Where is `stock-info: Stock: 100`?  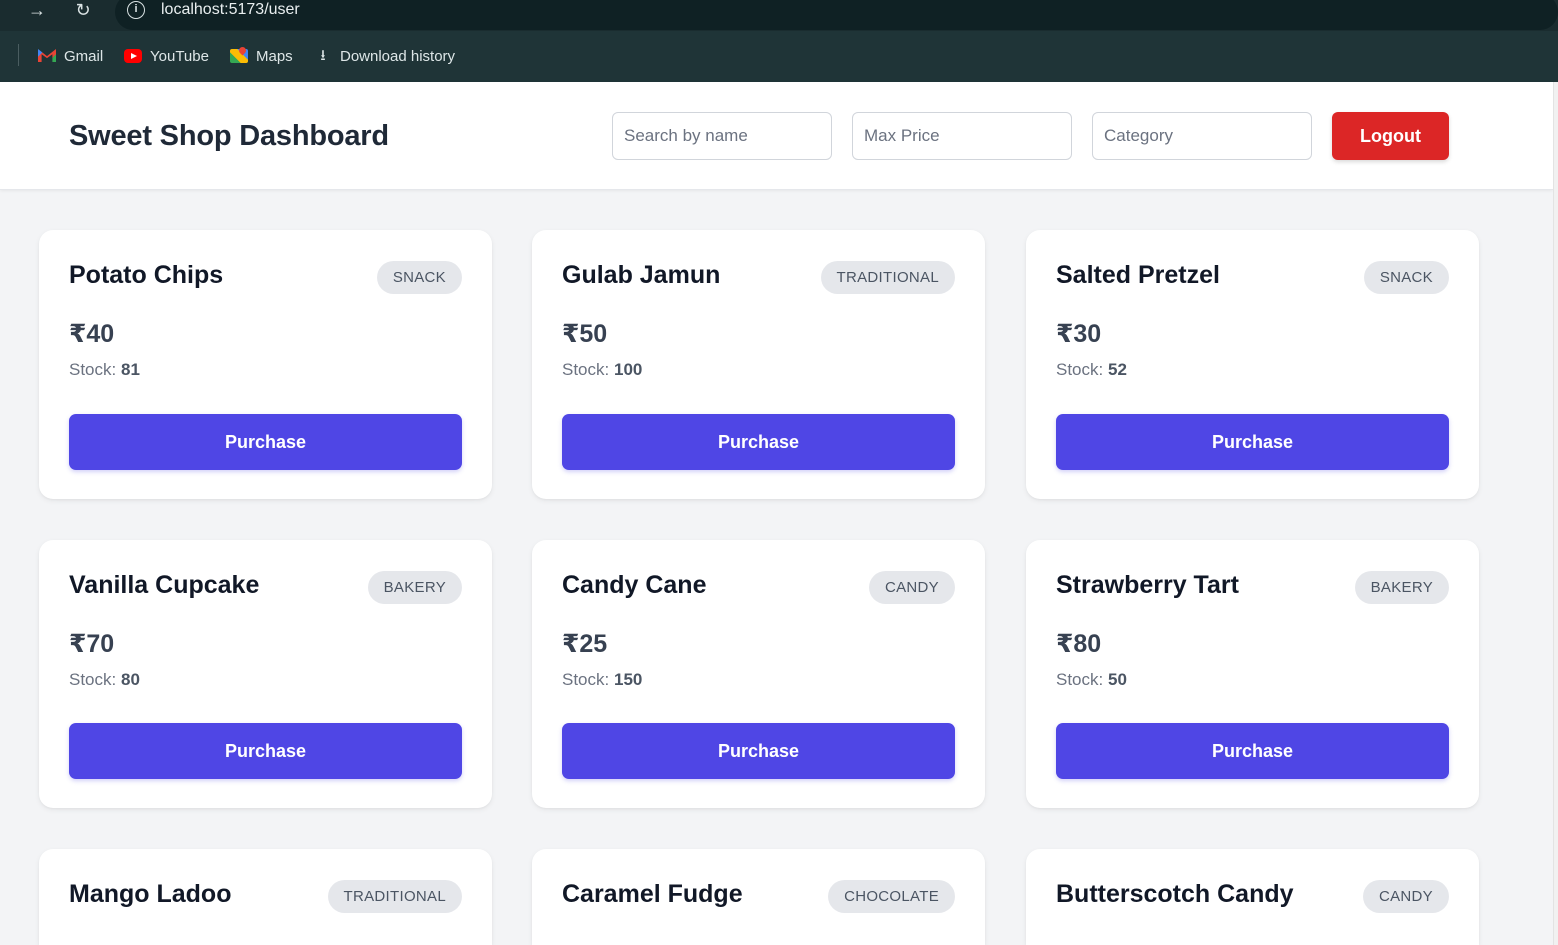
stock-info: Stock: 100 is located at coordinates (602, 370).